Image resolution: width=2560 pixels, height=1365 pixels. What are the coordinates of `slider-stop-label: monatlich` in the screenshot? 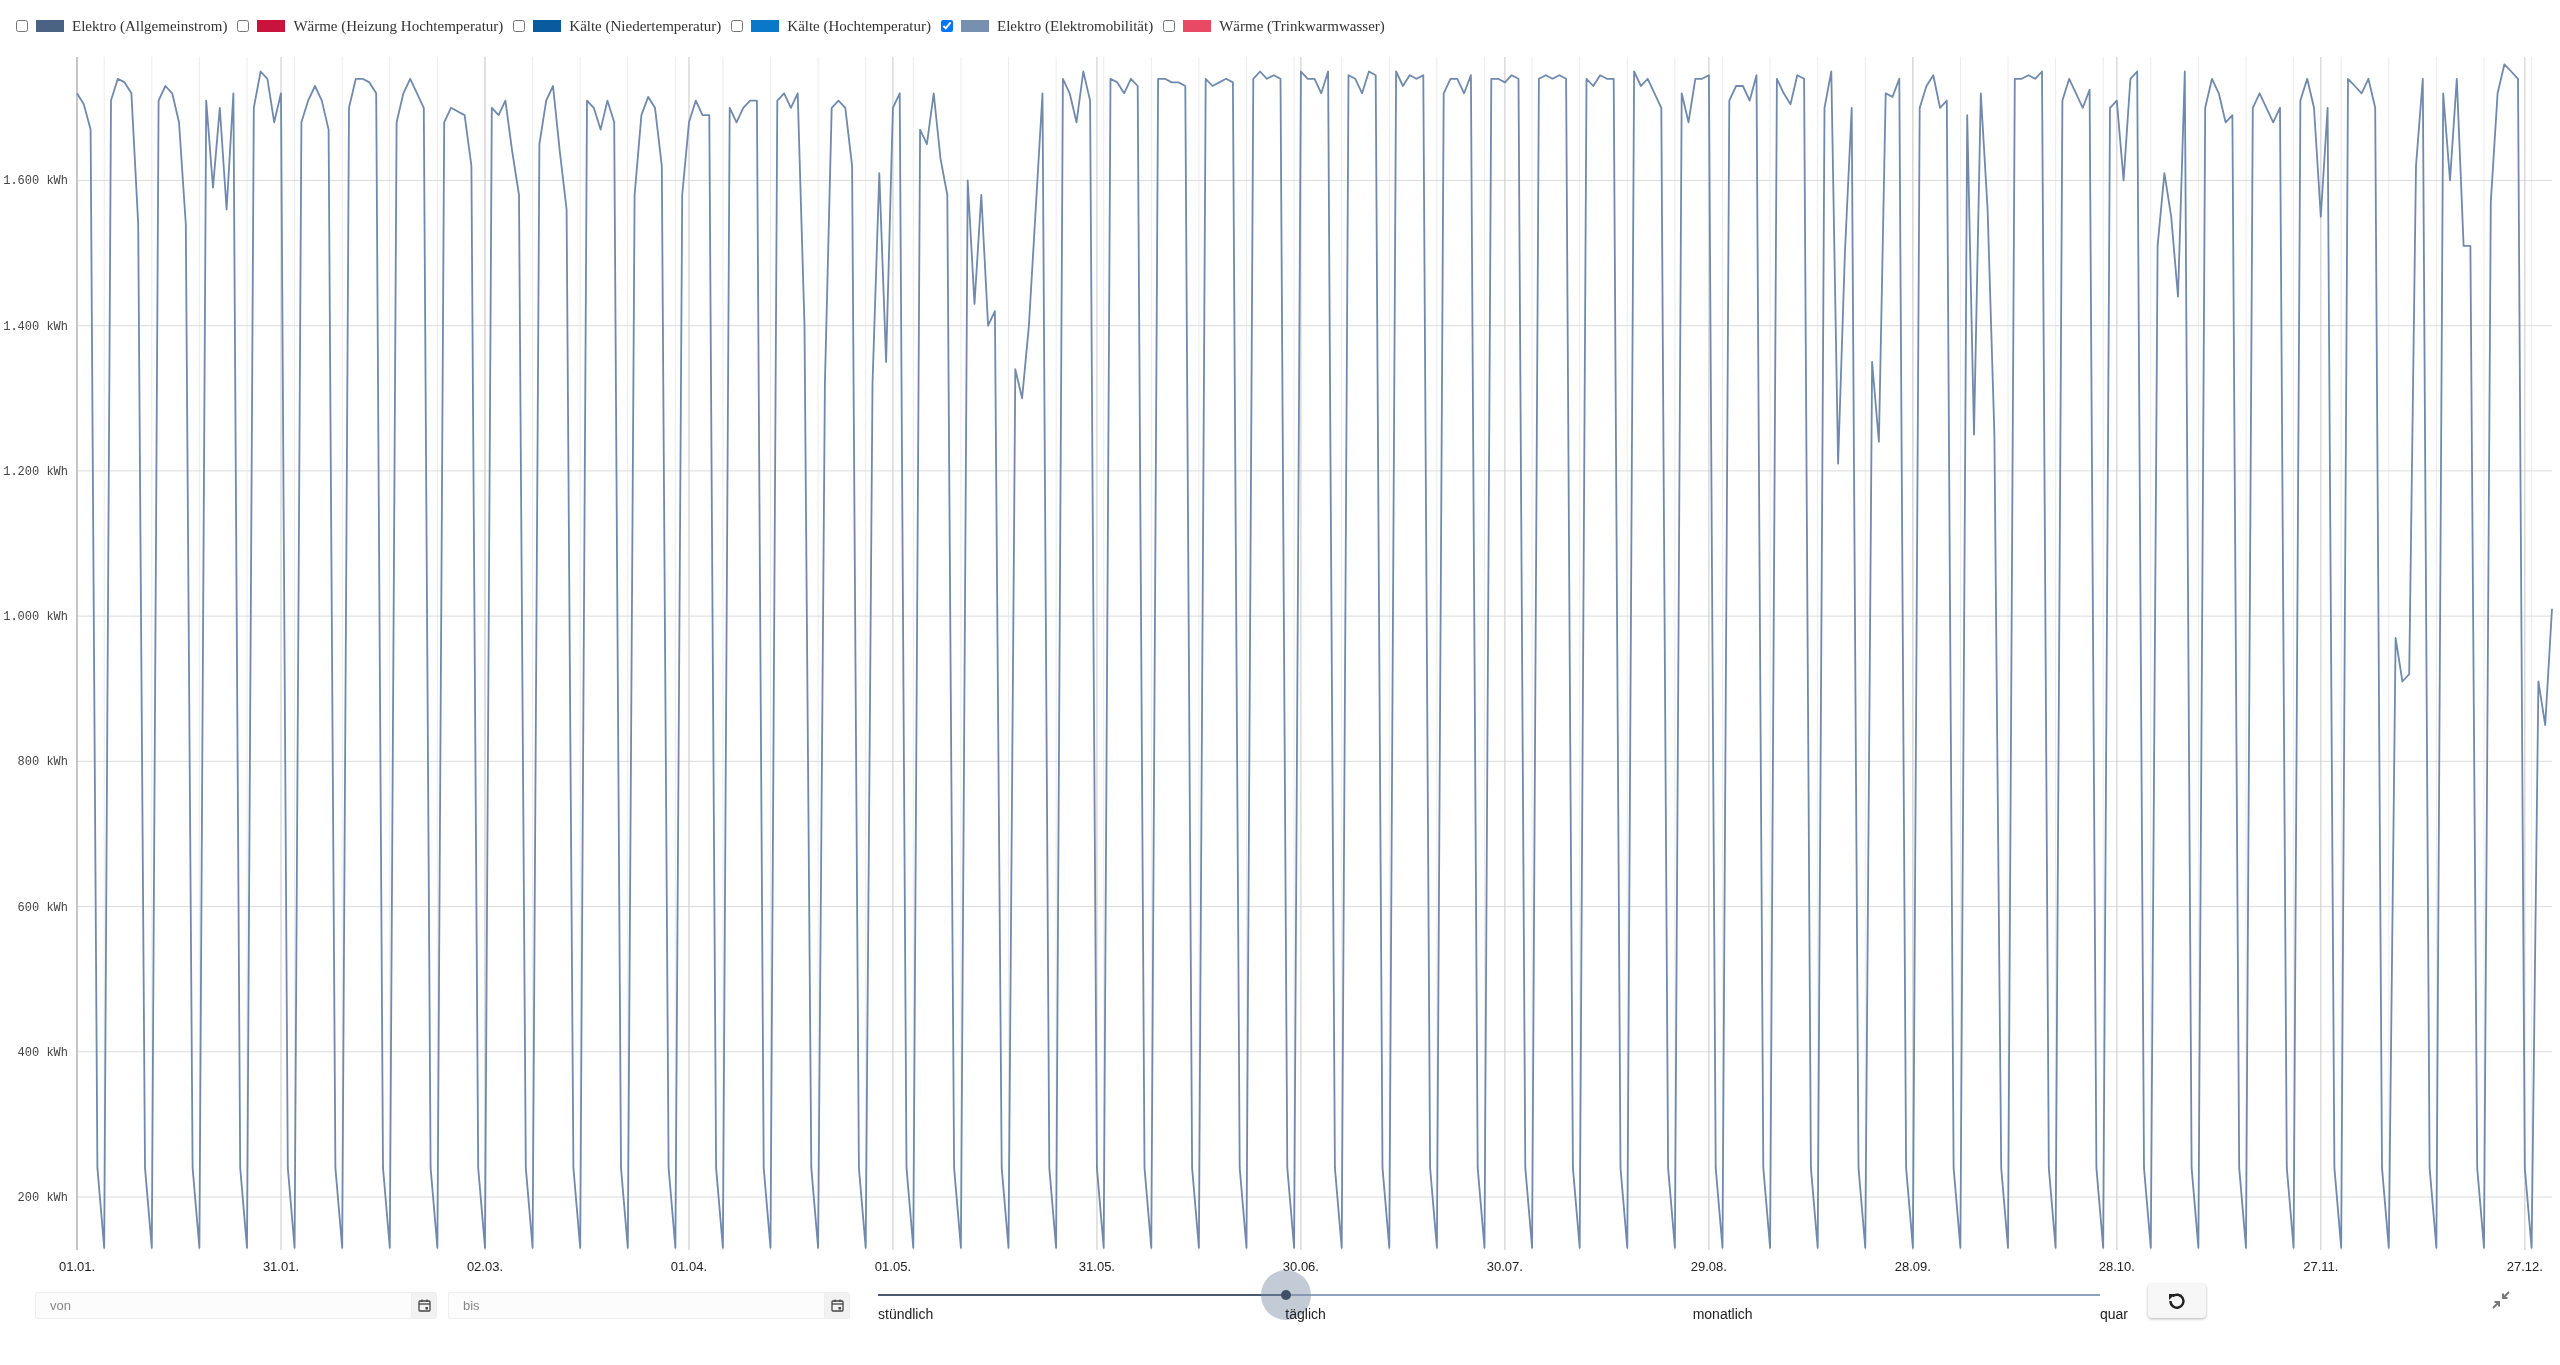 It's located at (1722, 1314).